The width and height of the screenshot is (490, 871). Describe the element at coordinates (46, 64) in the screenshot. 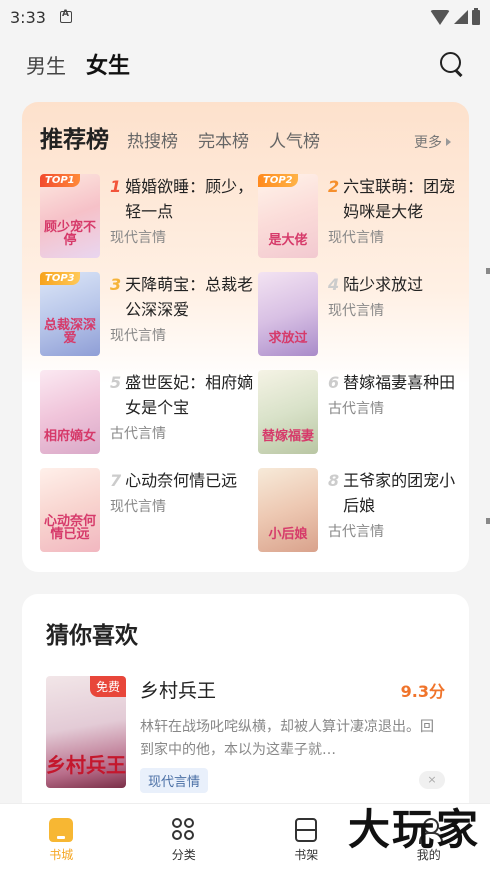

I see `tab-male: 男生` at that location.